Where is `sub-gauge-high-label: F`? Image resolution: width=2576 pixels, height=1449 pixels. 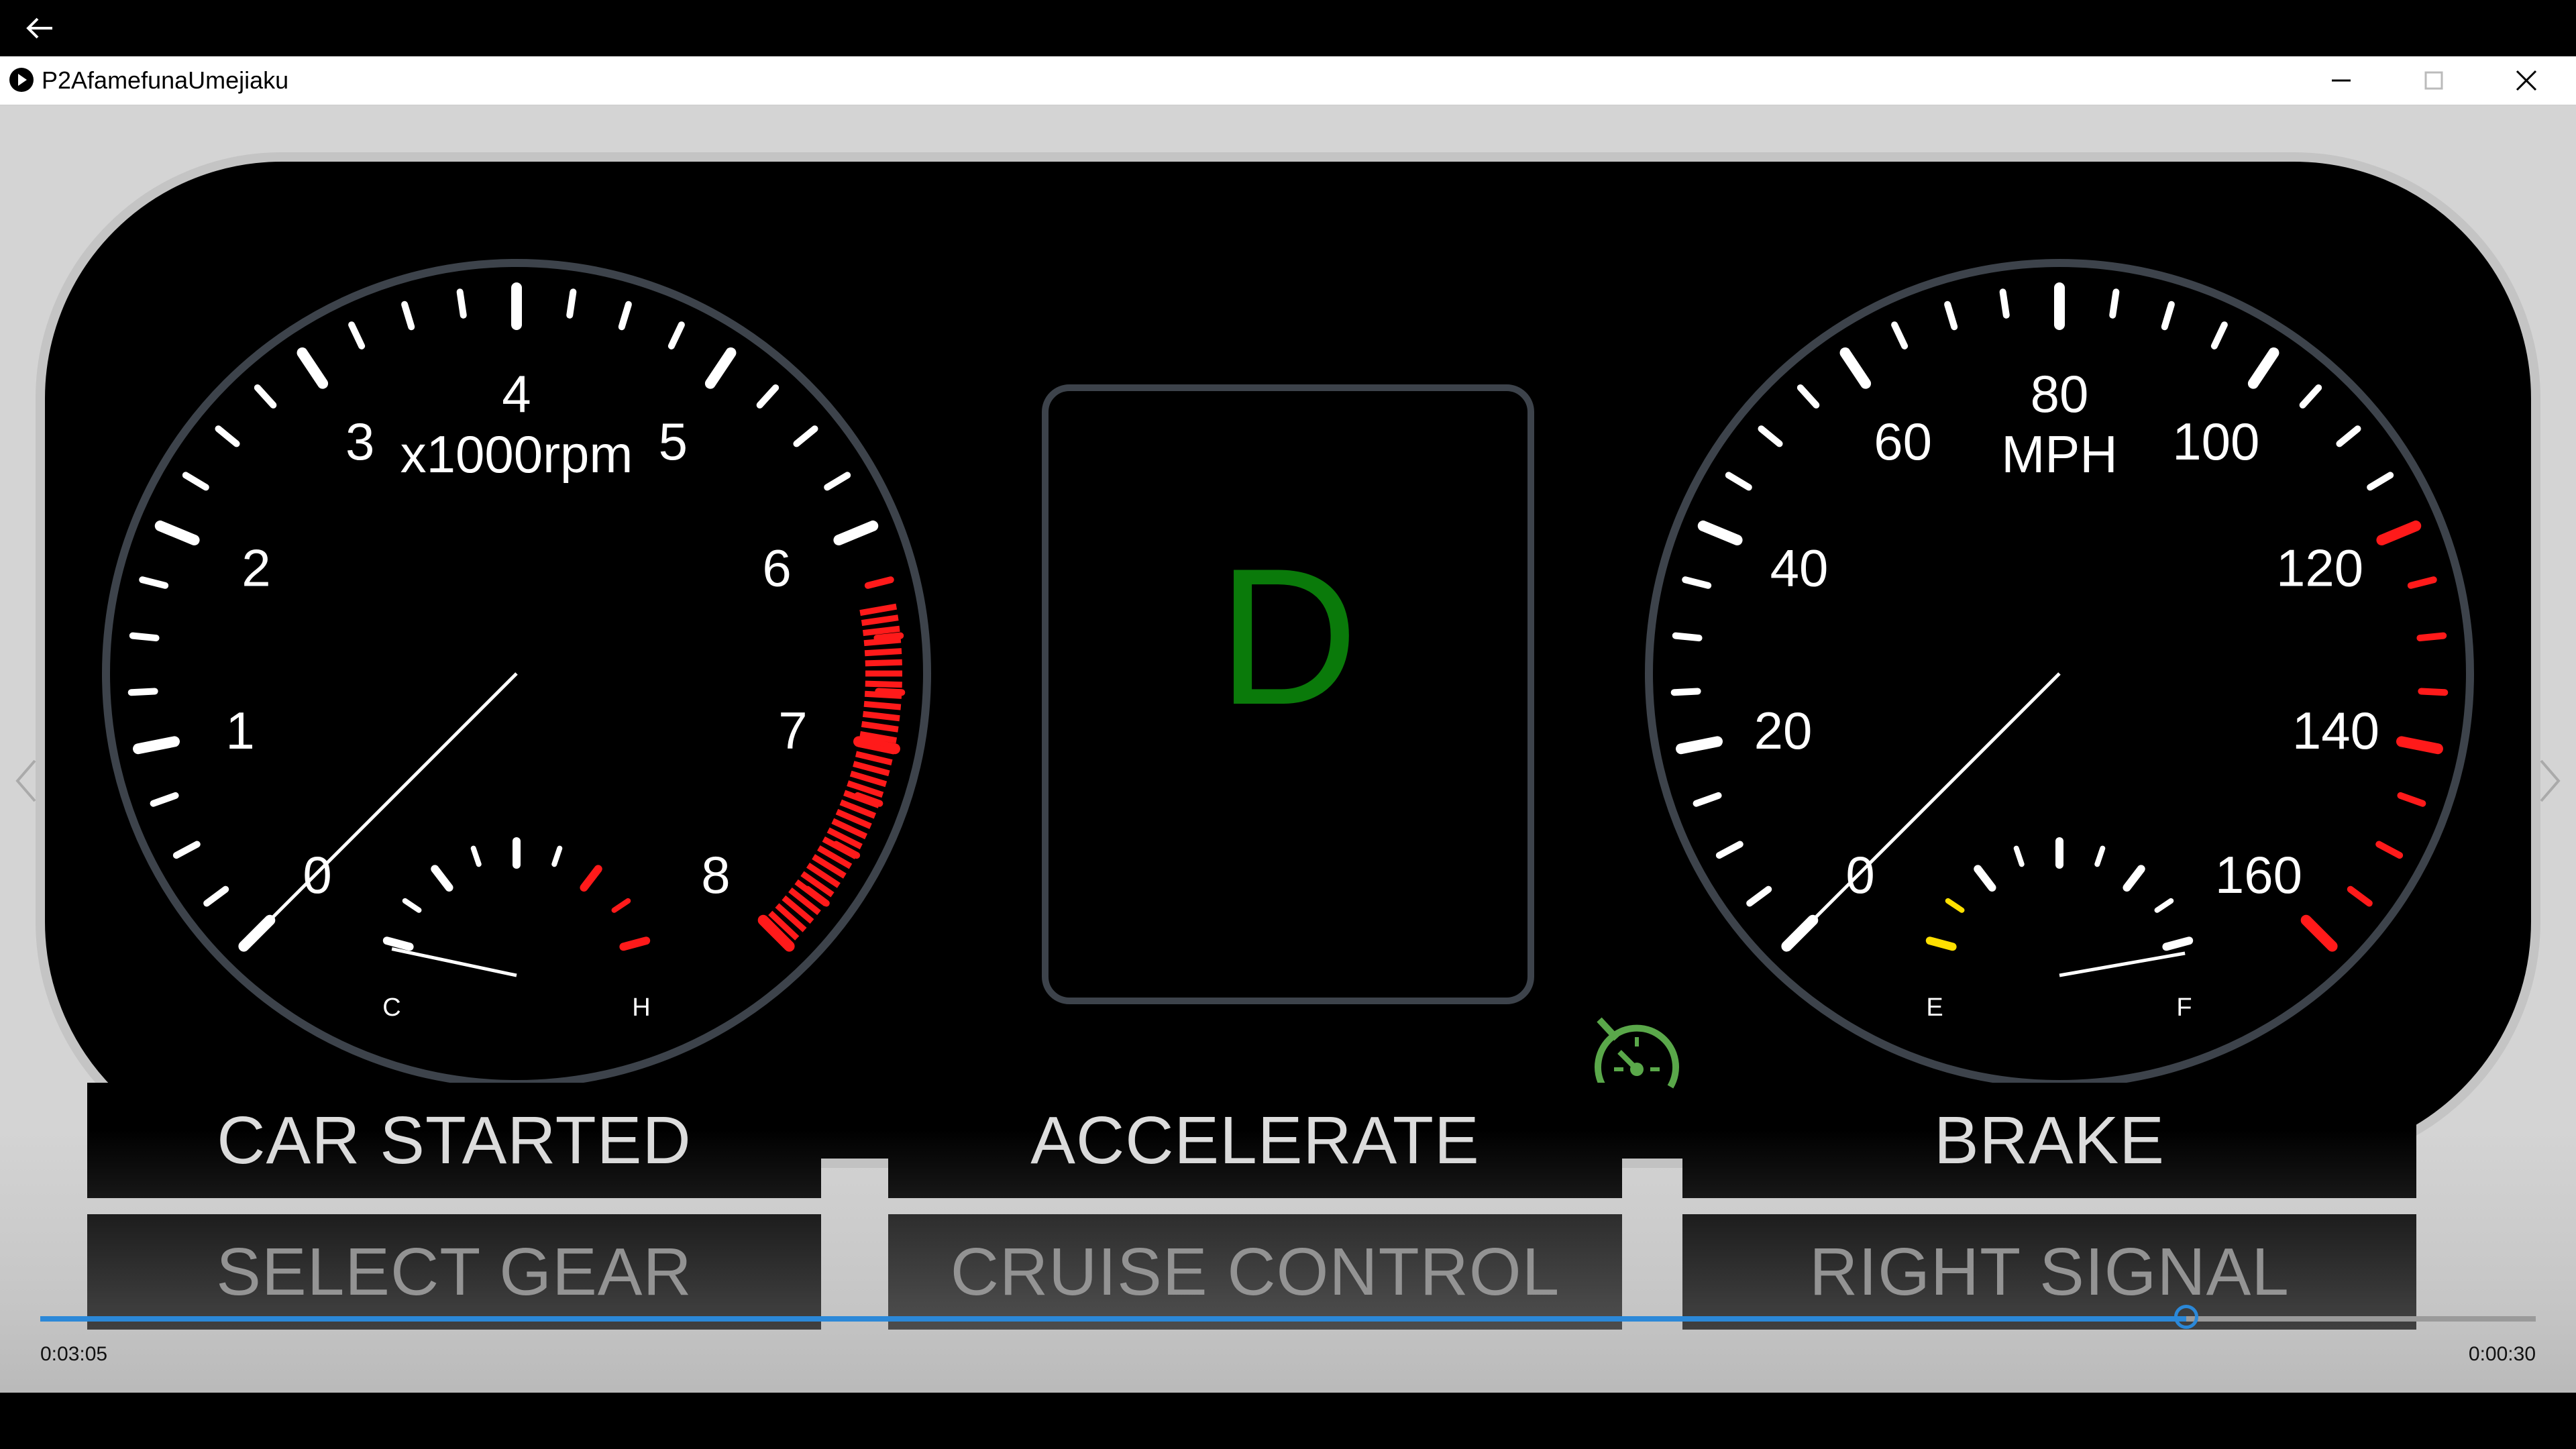
sub-gauge-high-label: F is located at coordinates (2184, 1008).